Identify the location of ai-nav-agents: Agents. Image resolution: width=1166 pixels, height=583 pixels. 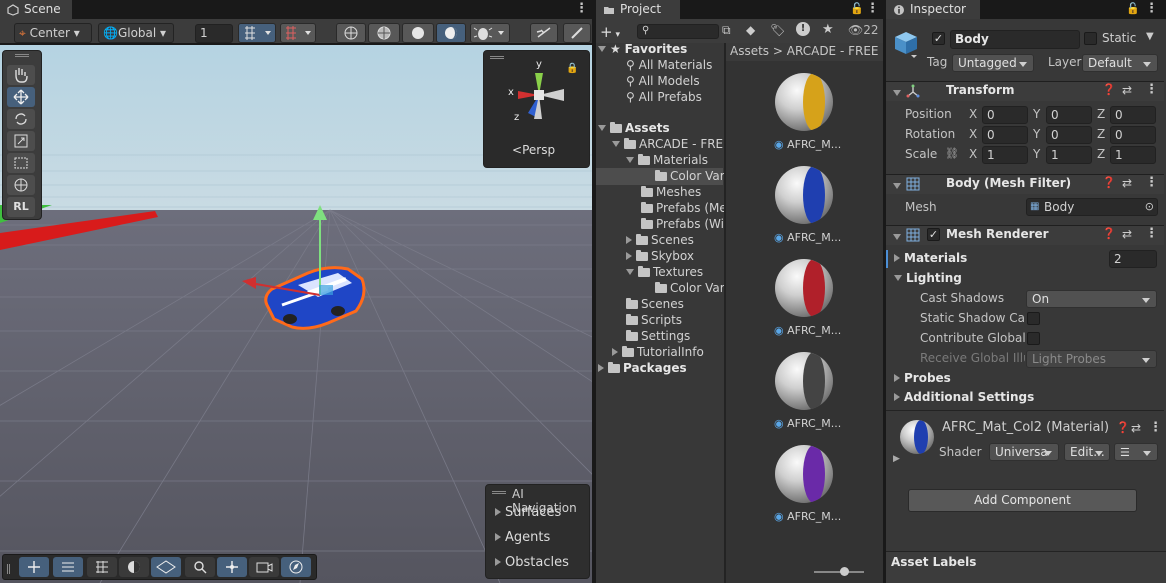
(522, 537).